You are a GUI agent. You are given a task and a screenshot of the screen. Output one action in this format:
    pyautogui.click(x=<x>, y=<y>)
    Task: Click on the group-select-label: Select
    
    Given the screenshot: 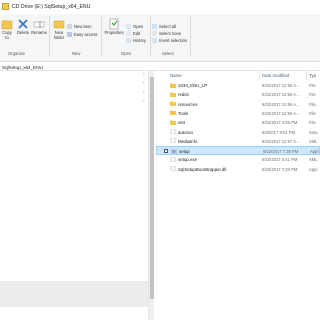 What is the action you would take?
    pyautogui.click(x=168, y=53)
    